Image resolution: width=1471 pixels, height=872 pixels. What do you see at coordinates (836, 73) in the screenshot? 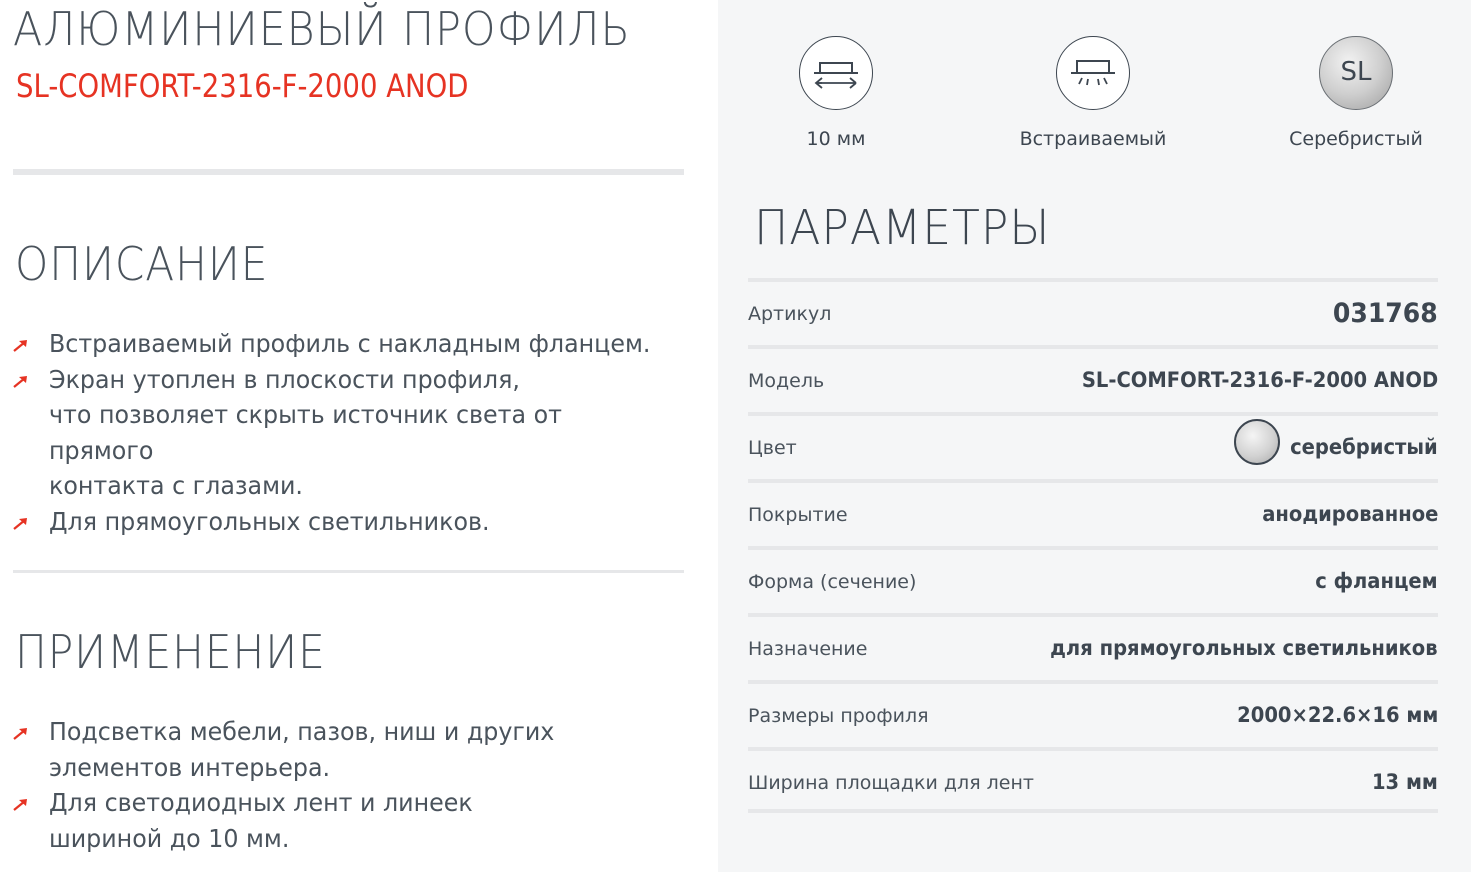
I see `width-arrows-icon` at bounding box center [836, 73].